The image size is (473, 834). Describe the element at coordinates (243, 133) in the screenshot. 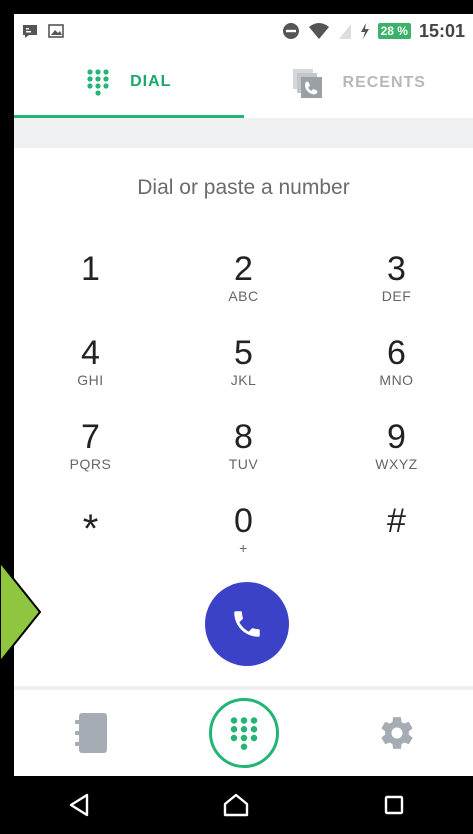

I see `tab-separator` at that location.